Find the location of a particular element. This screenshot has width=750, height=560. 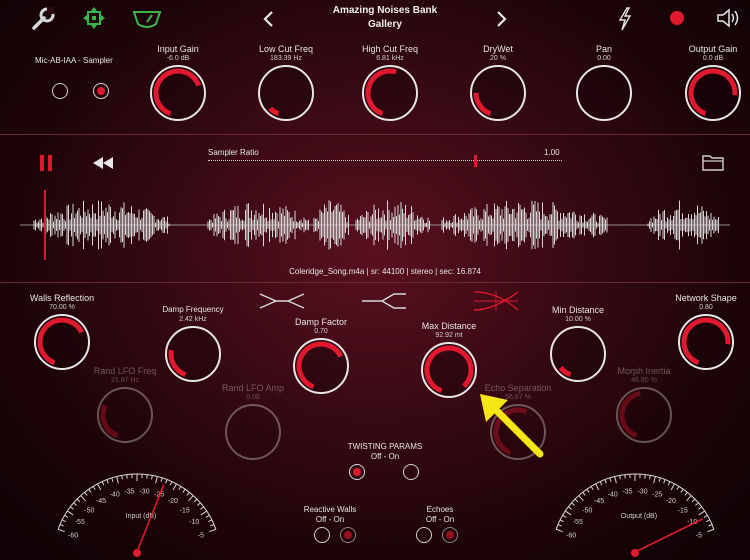

rand-lfo-freq-knob is located at coordinates (125, 415).